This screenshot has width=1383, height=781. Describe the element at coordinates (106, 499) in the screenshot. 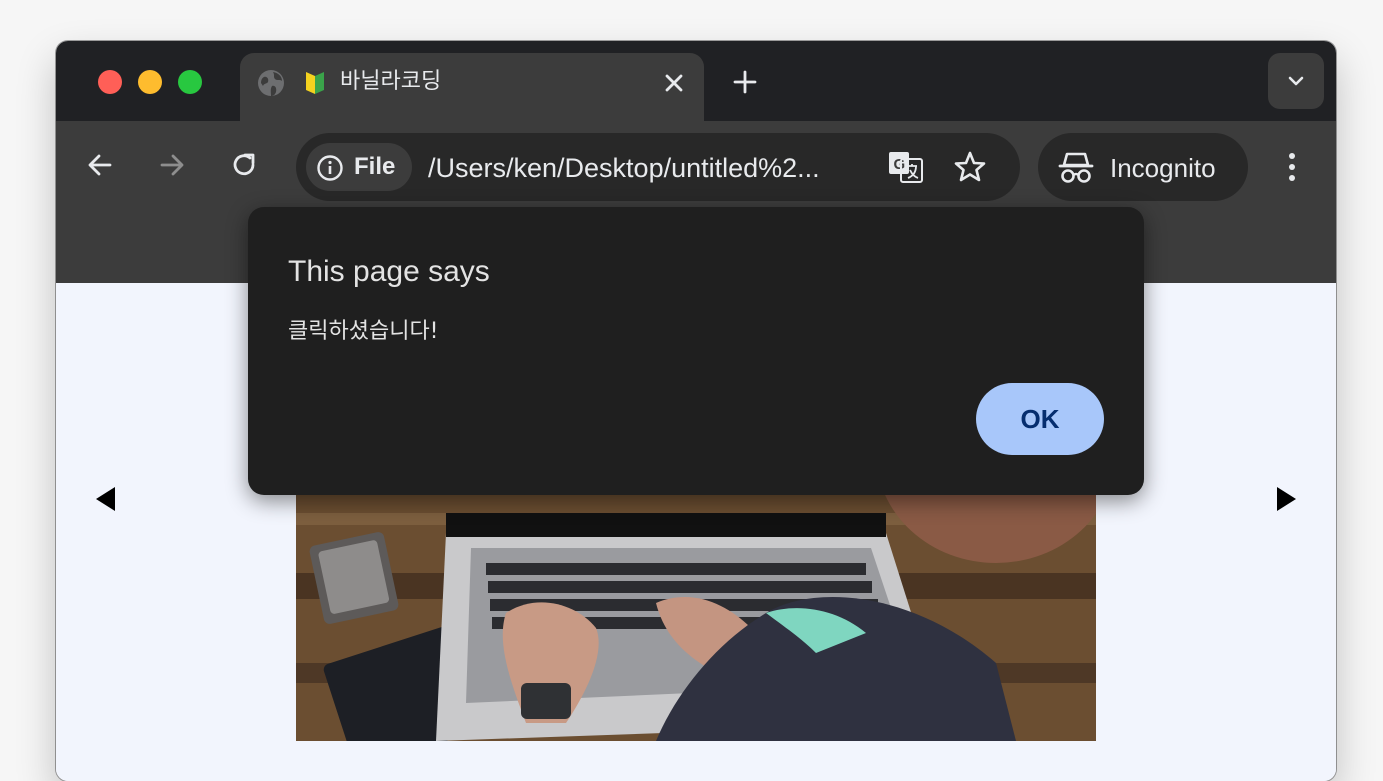

I see `slider-prev-arrow-icon` at that location.